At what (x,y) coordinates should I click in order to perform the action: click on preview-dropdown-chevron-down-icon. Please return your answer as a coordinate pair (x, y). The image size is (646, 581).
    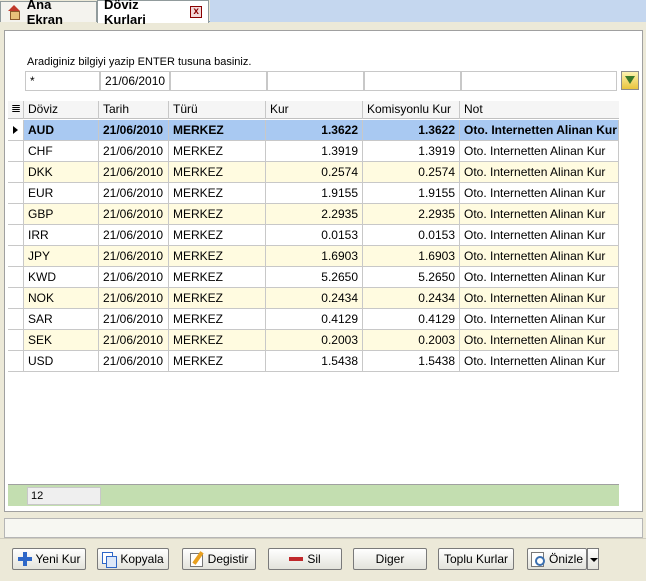
    Looking at the image, I should click on (593, 559).